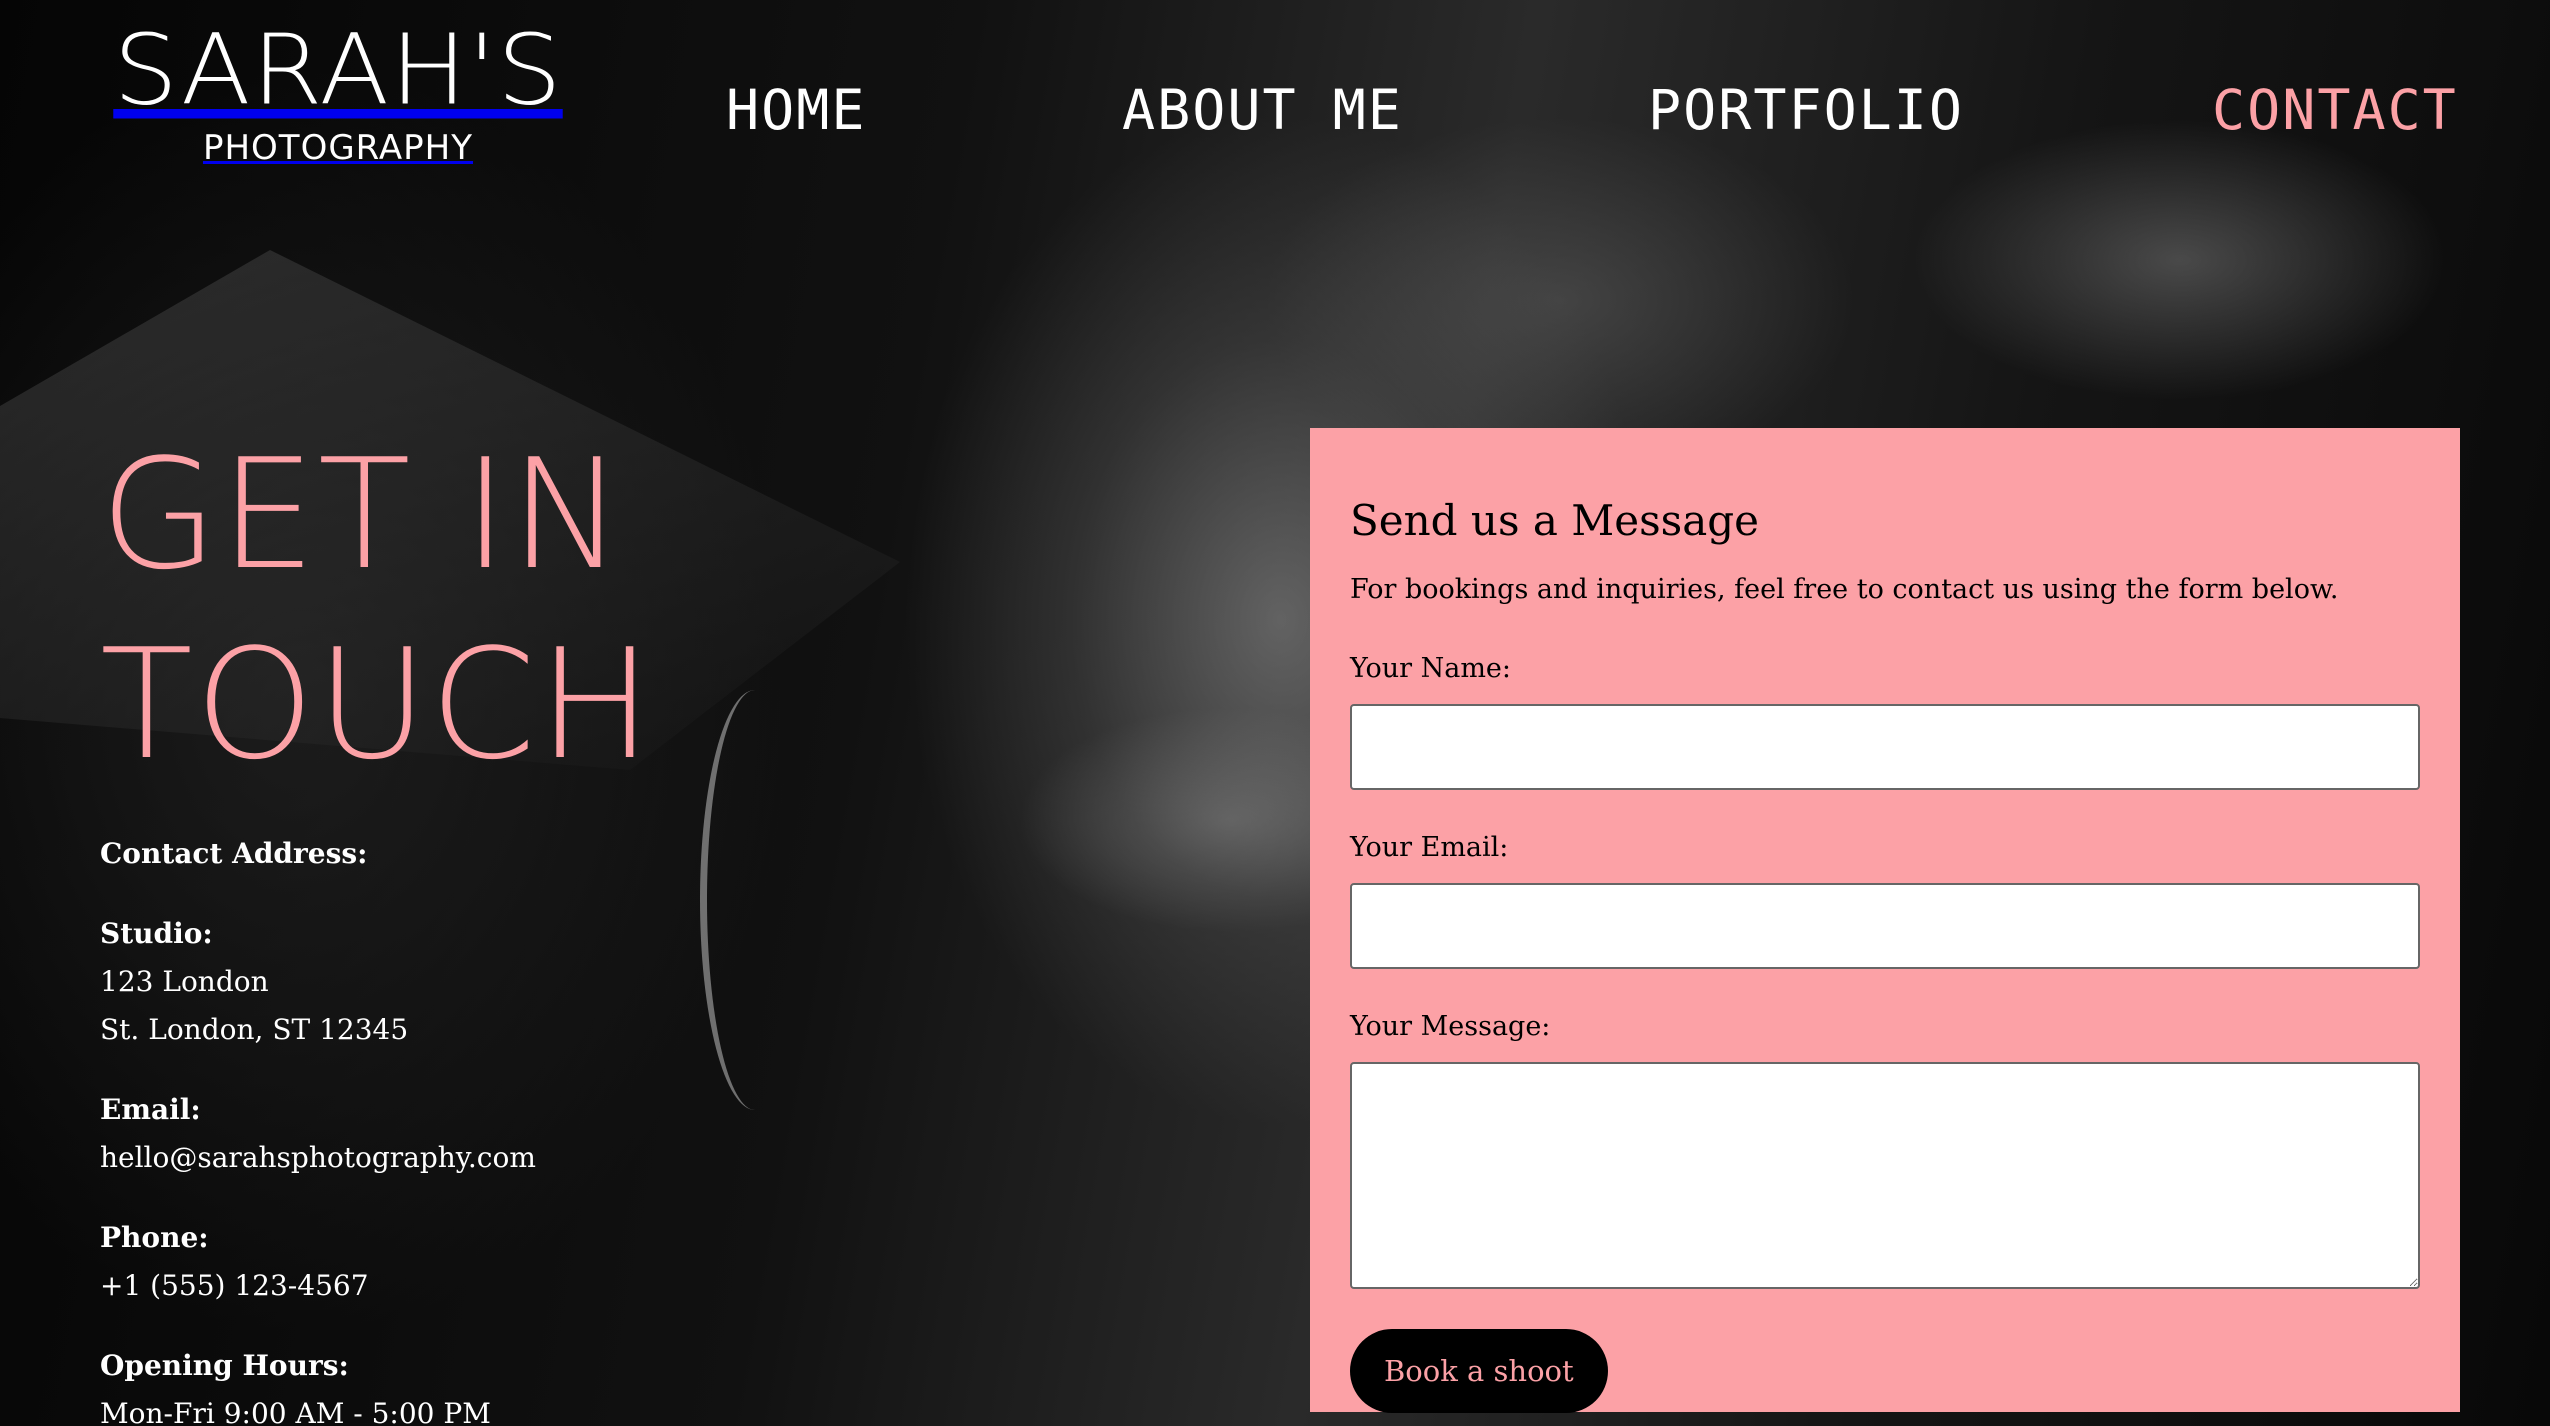 The image size is (2550, 1426). Describe the element at coordinates (234, 1285) in the screenshot. I see `phone-value: +1 (555) 123-4567` at that location.